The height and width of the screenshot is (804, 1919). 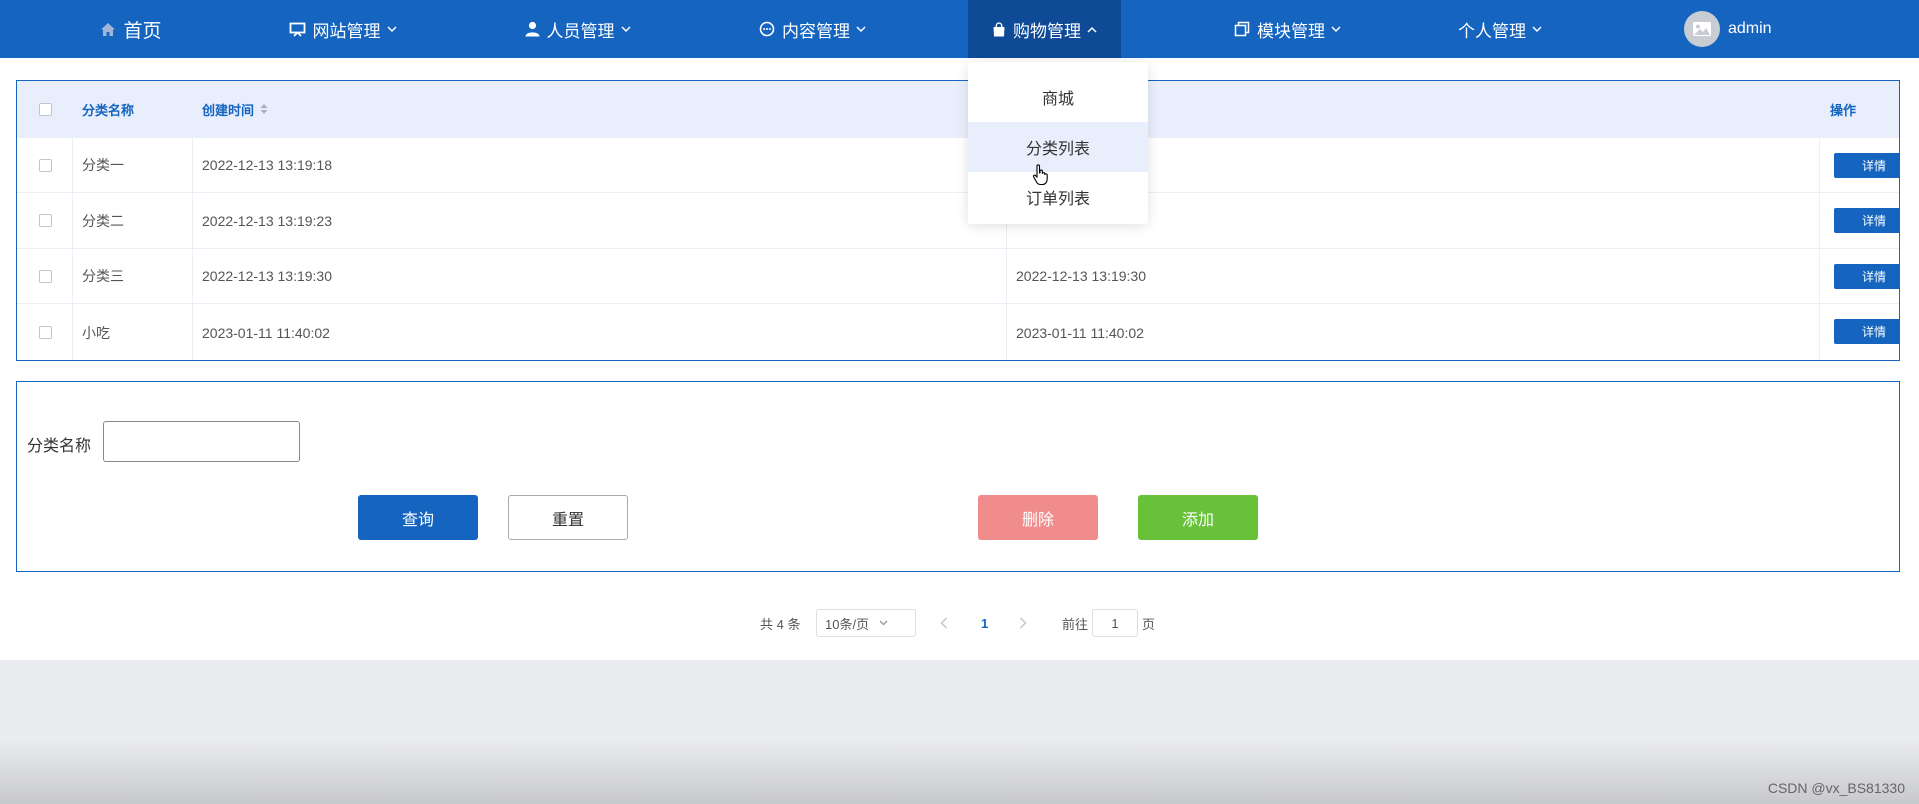 I want to click on category-name-input, so click(x=201, y=441).